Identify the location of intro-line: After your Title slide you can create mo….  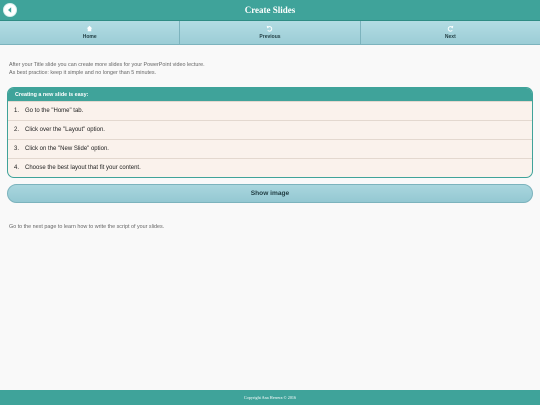
(107, 65).